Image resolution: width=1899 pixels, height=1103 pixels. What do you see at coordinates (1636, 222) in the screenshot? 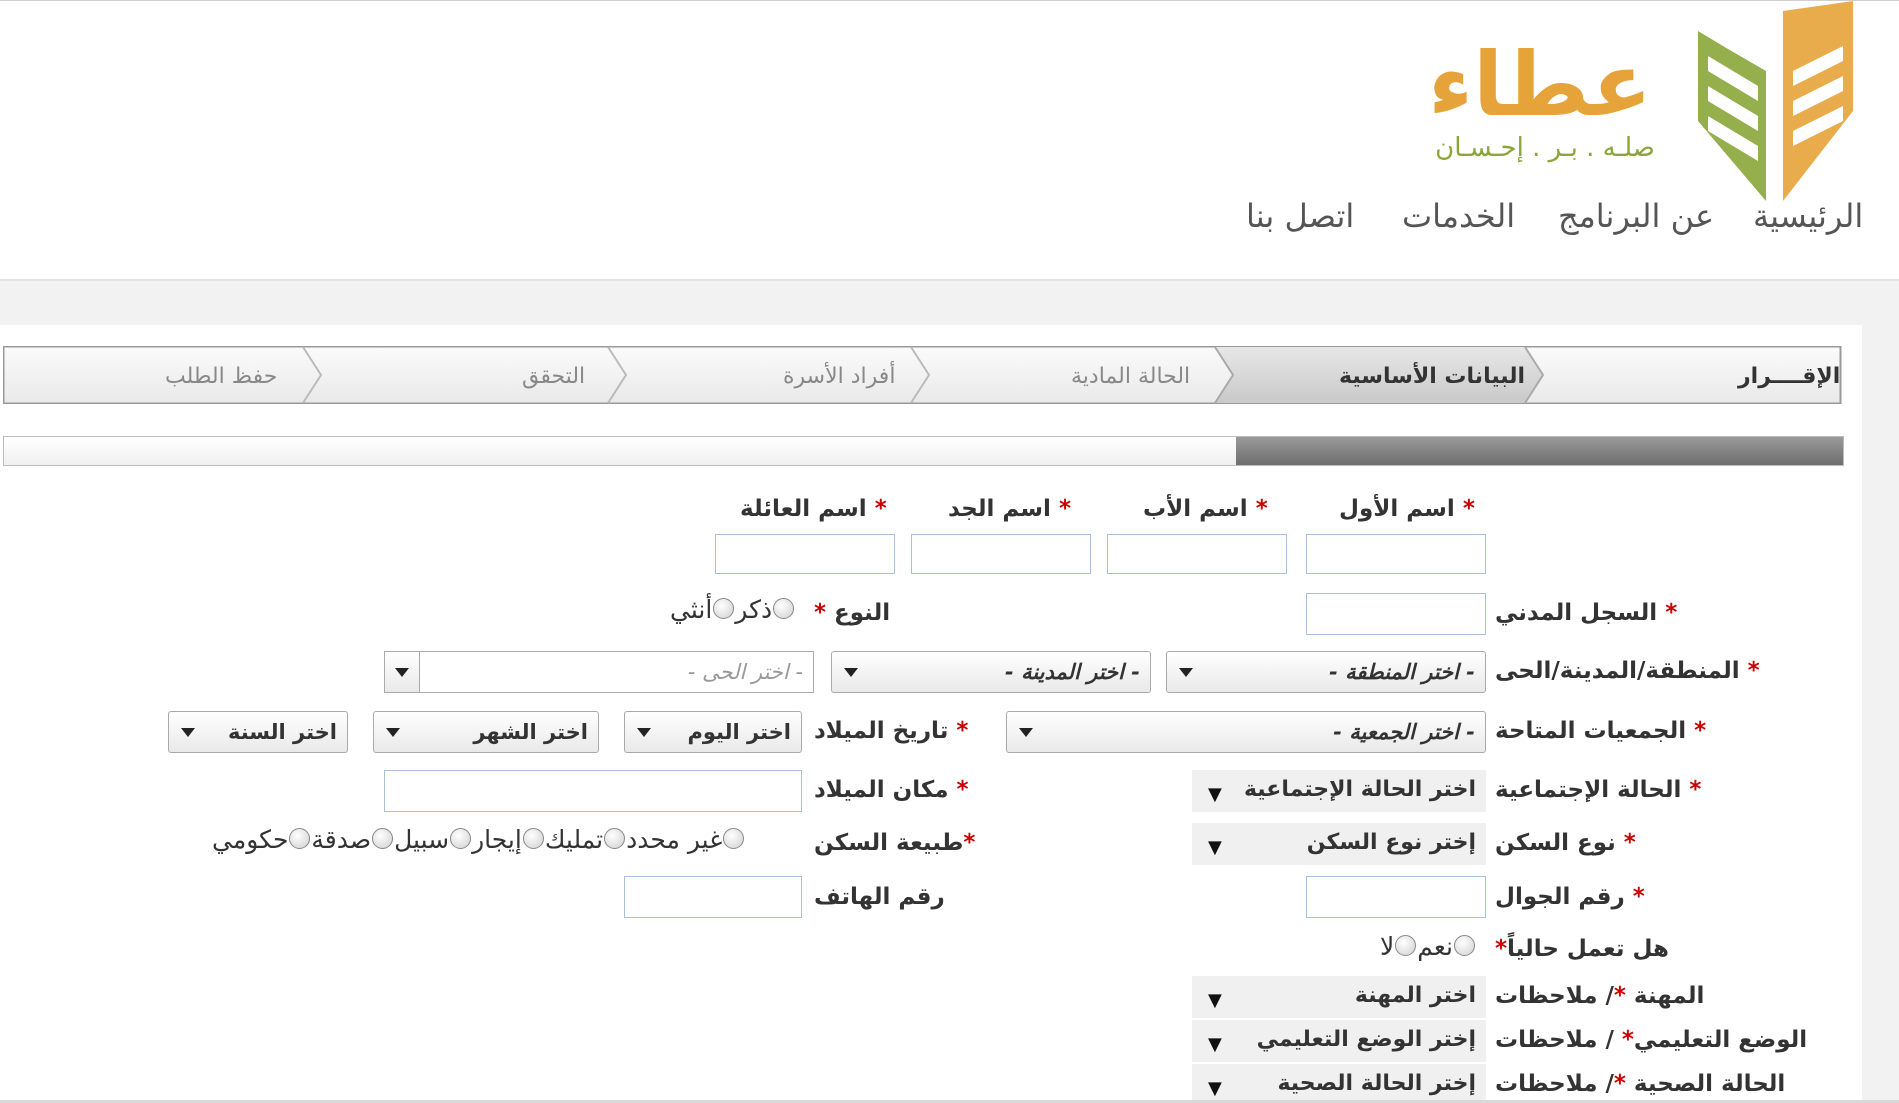
I see `nav-about: عن البرنامج` at bounding box center [1636, 222].